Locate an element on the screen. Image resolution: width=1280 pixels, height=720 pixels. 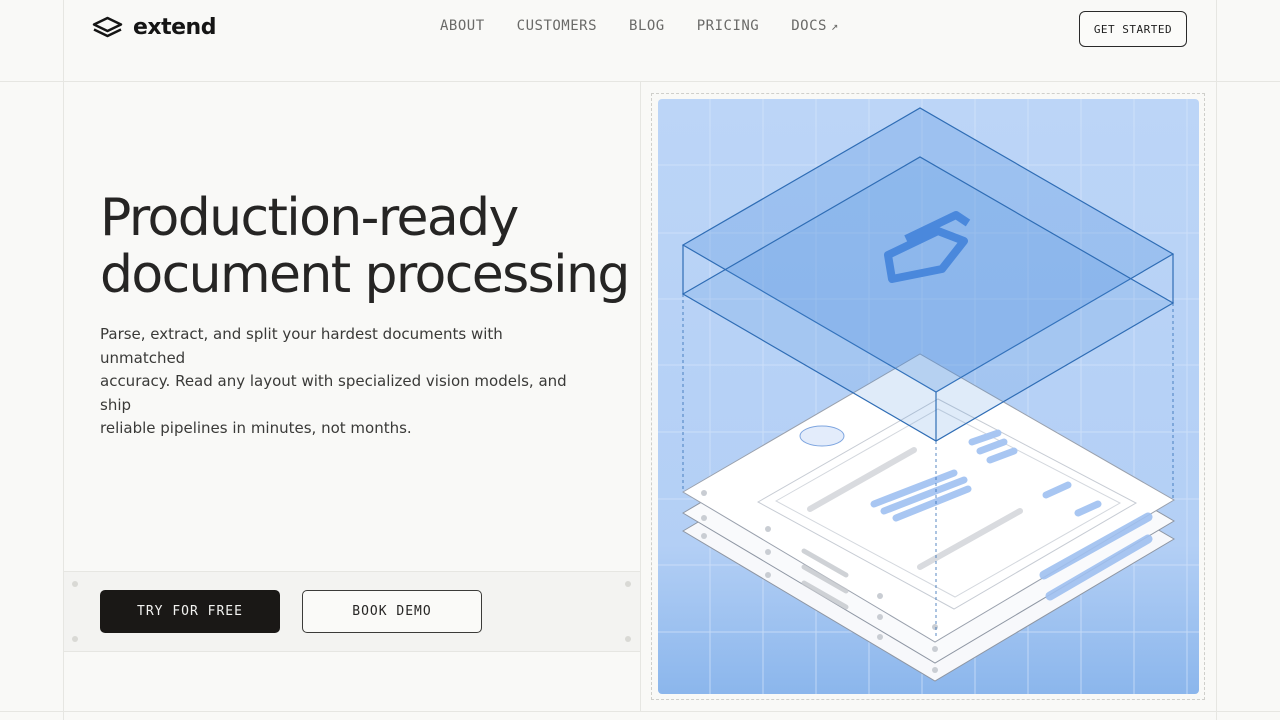
get-started-button: GET STARTED is located at coordinates (1133, 29).